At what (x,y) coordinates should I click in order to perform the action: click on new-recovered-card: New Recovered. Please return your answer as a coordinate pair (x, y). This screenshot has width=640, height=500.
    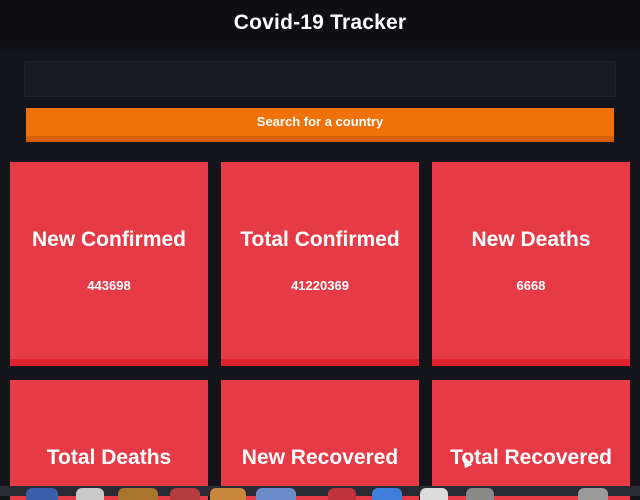
    Looking at the image, I should click on (320, 440).